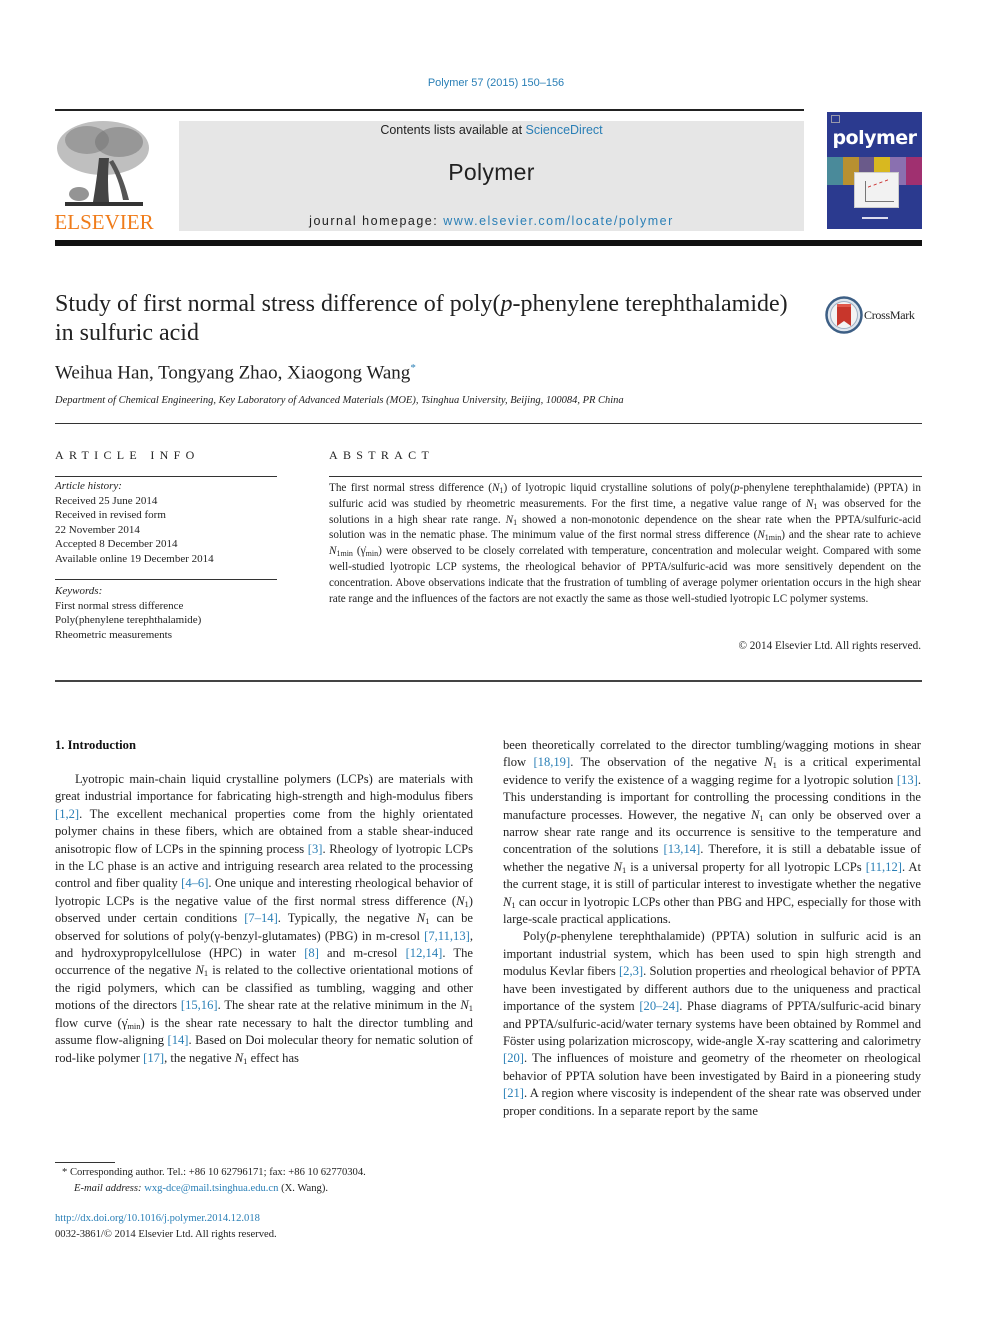 This screenshot has height=1323, width=992. Describe the element at coordinates (488, 681) in the screenshot. I see `front-matter-divider` at that location.